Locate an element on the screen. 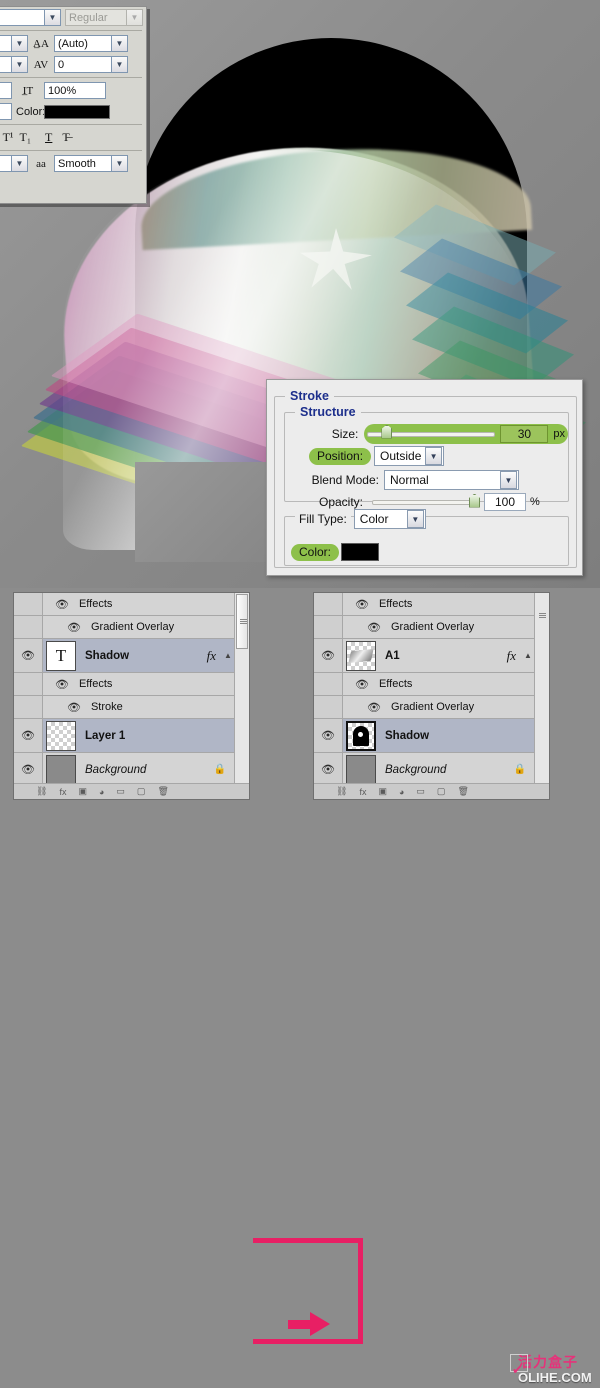 The width and height of the screenshot is (600, 1388). new-layer-icon: ▢ is located at coordinates (141, 791).